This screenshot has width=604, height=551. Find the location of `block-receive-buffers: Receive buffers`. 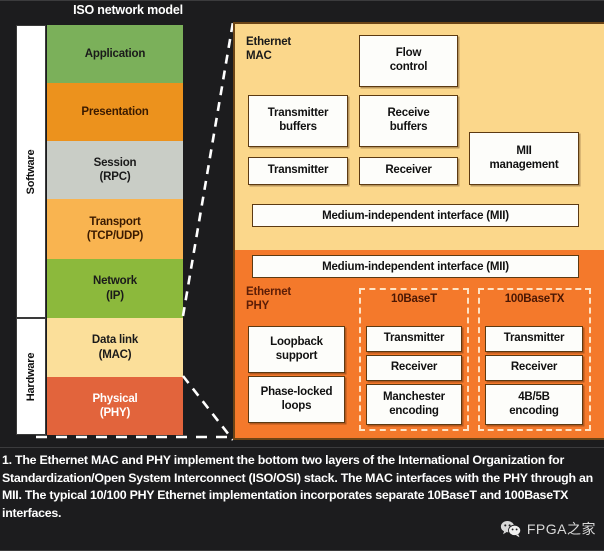

block-receive-buffers: Receive buffers is located at coordinates (408, 121).